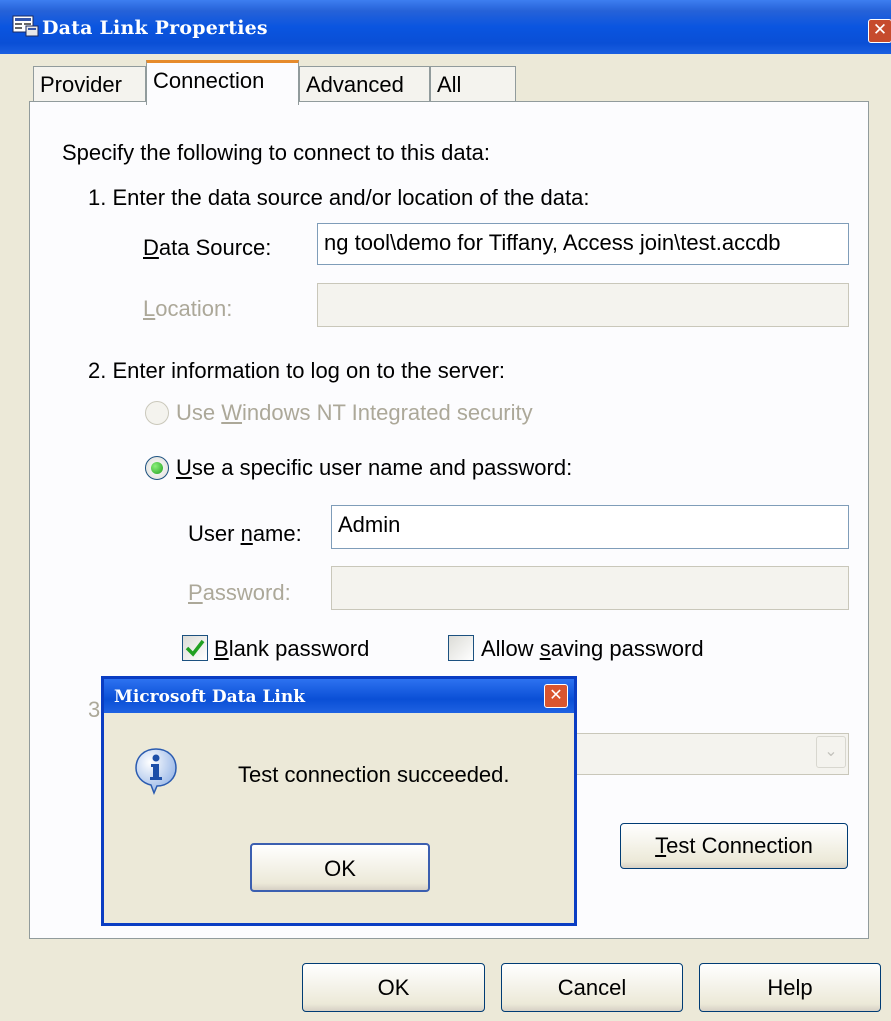 The image size is (891, 1021). I want to click on initial-catalog-select: ⌄, so click(704, 754).